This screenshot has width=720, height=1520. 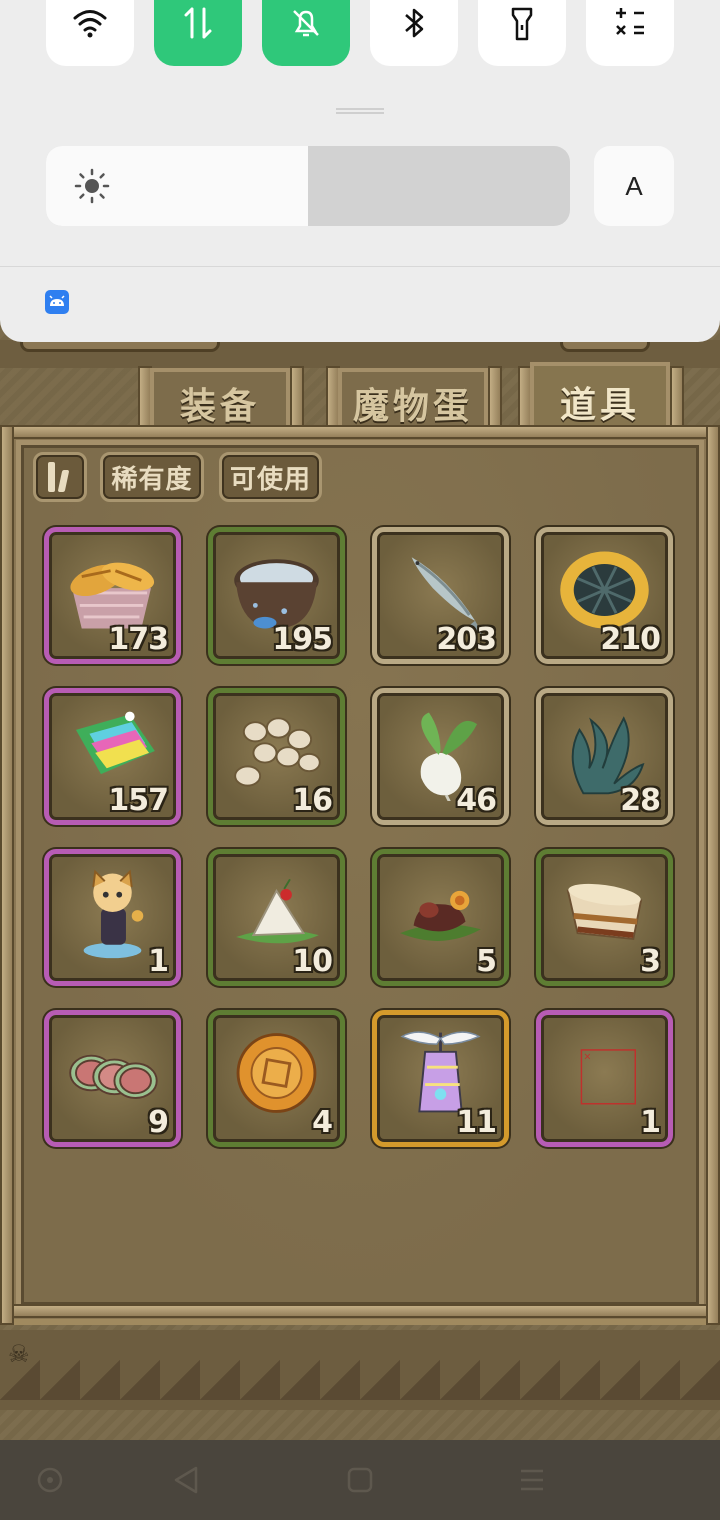 I want to click on sort-toggle-button, so click(x=60, y=477).